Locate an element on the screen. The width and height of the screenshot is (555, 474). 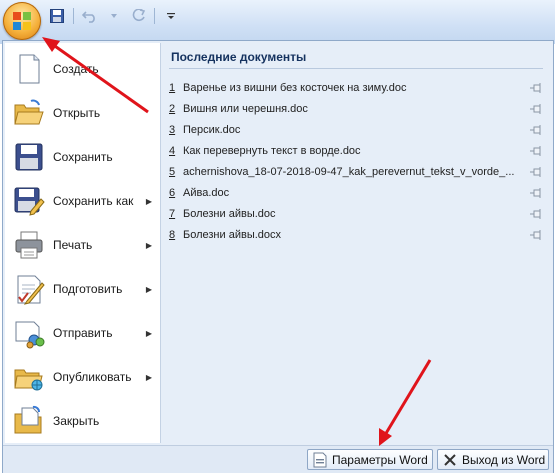
qat-save-button is located at coordinates (57, 16).